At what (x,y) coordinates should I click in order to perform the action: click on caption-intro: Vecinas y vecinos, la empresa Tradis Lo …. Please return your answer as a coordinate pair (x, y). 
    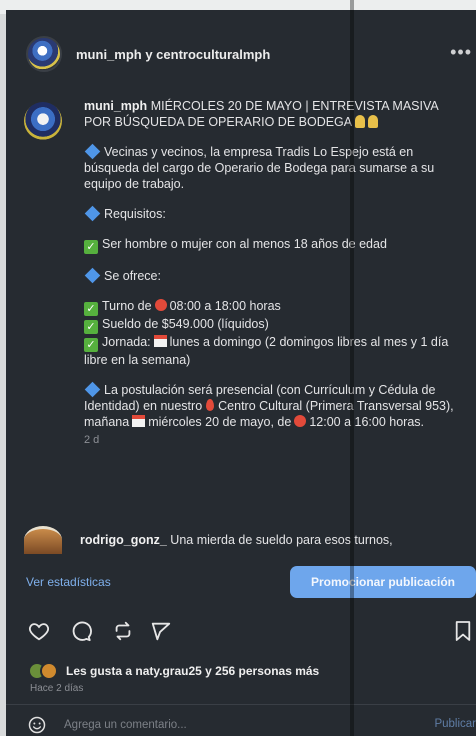
    Looking at the image, I should click on (259, 168).